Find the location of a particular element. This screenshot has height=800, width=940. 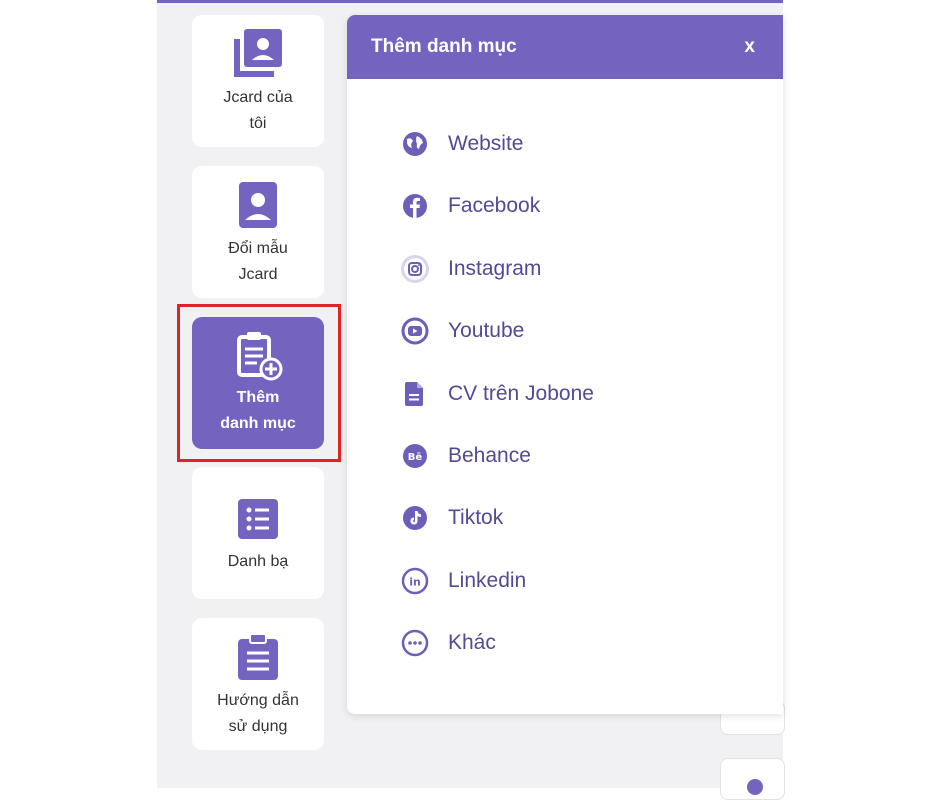

youtube-icon is located at coordinates (415, 331).